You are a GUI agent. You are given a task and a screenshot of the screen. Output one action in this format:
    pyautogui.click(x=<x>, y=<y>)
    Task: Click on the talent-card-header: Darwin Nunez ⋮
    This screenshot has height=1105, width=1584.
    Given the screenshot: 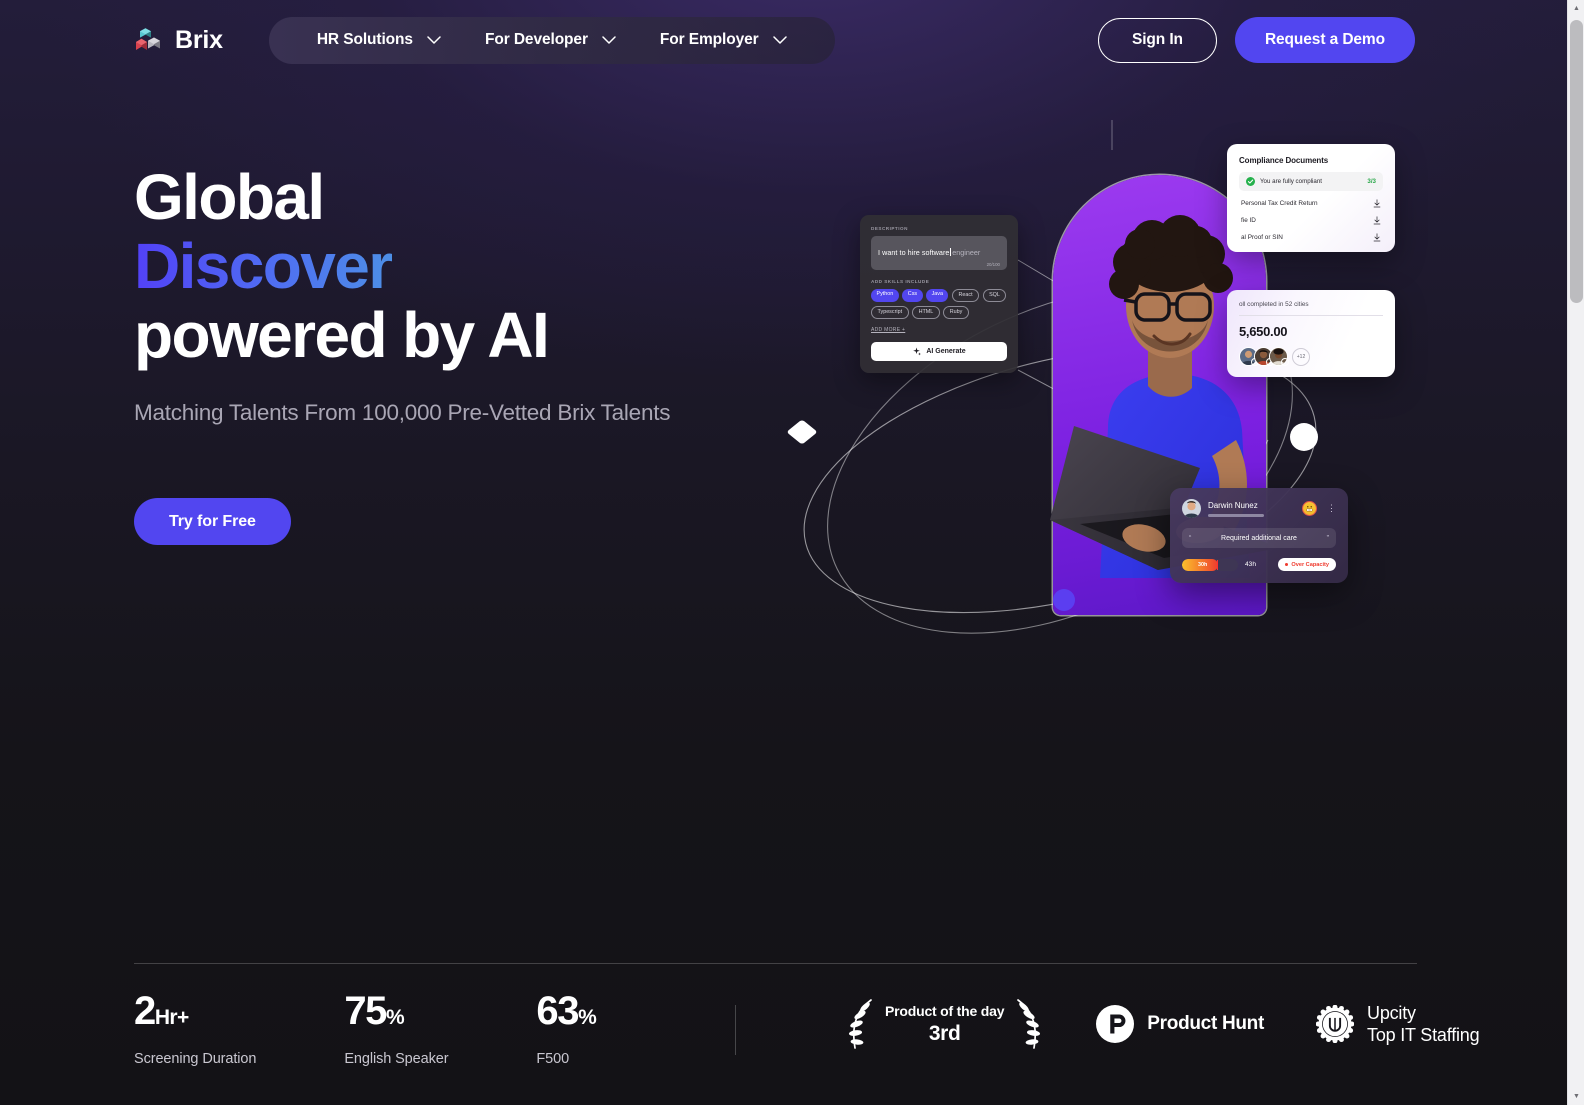 What is the action you would take?
    pyautogui.click(x=1259, y=508)
    